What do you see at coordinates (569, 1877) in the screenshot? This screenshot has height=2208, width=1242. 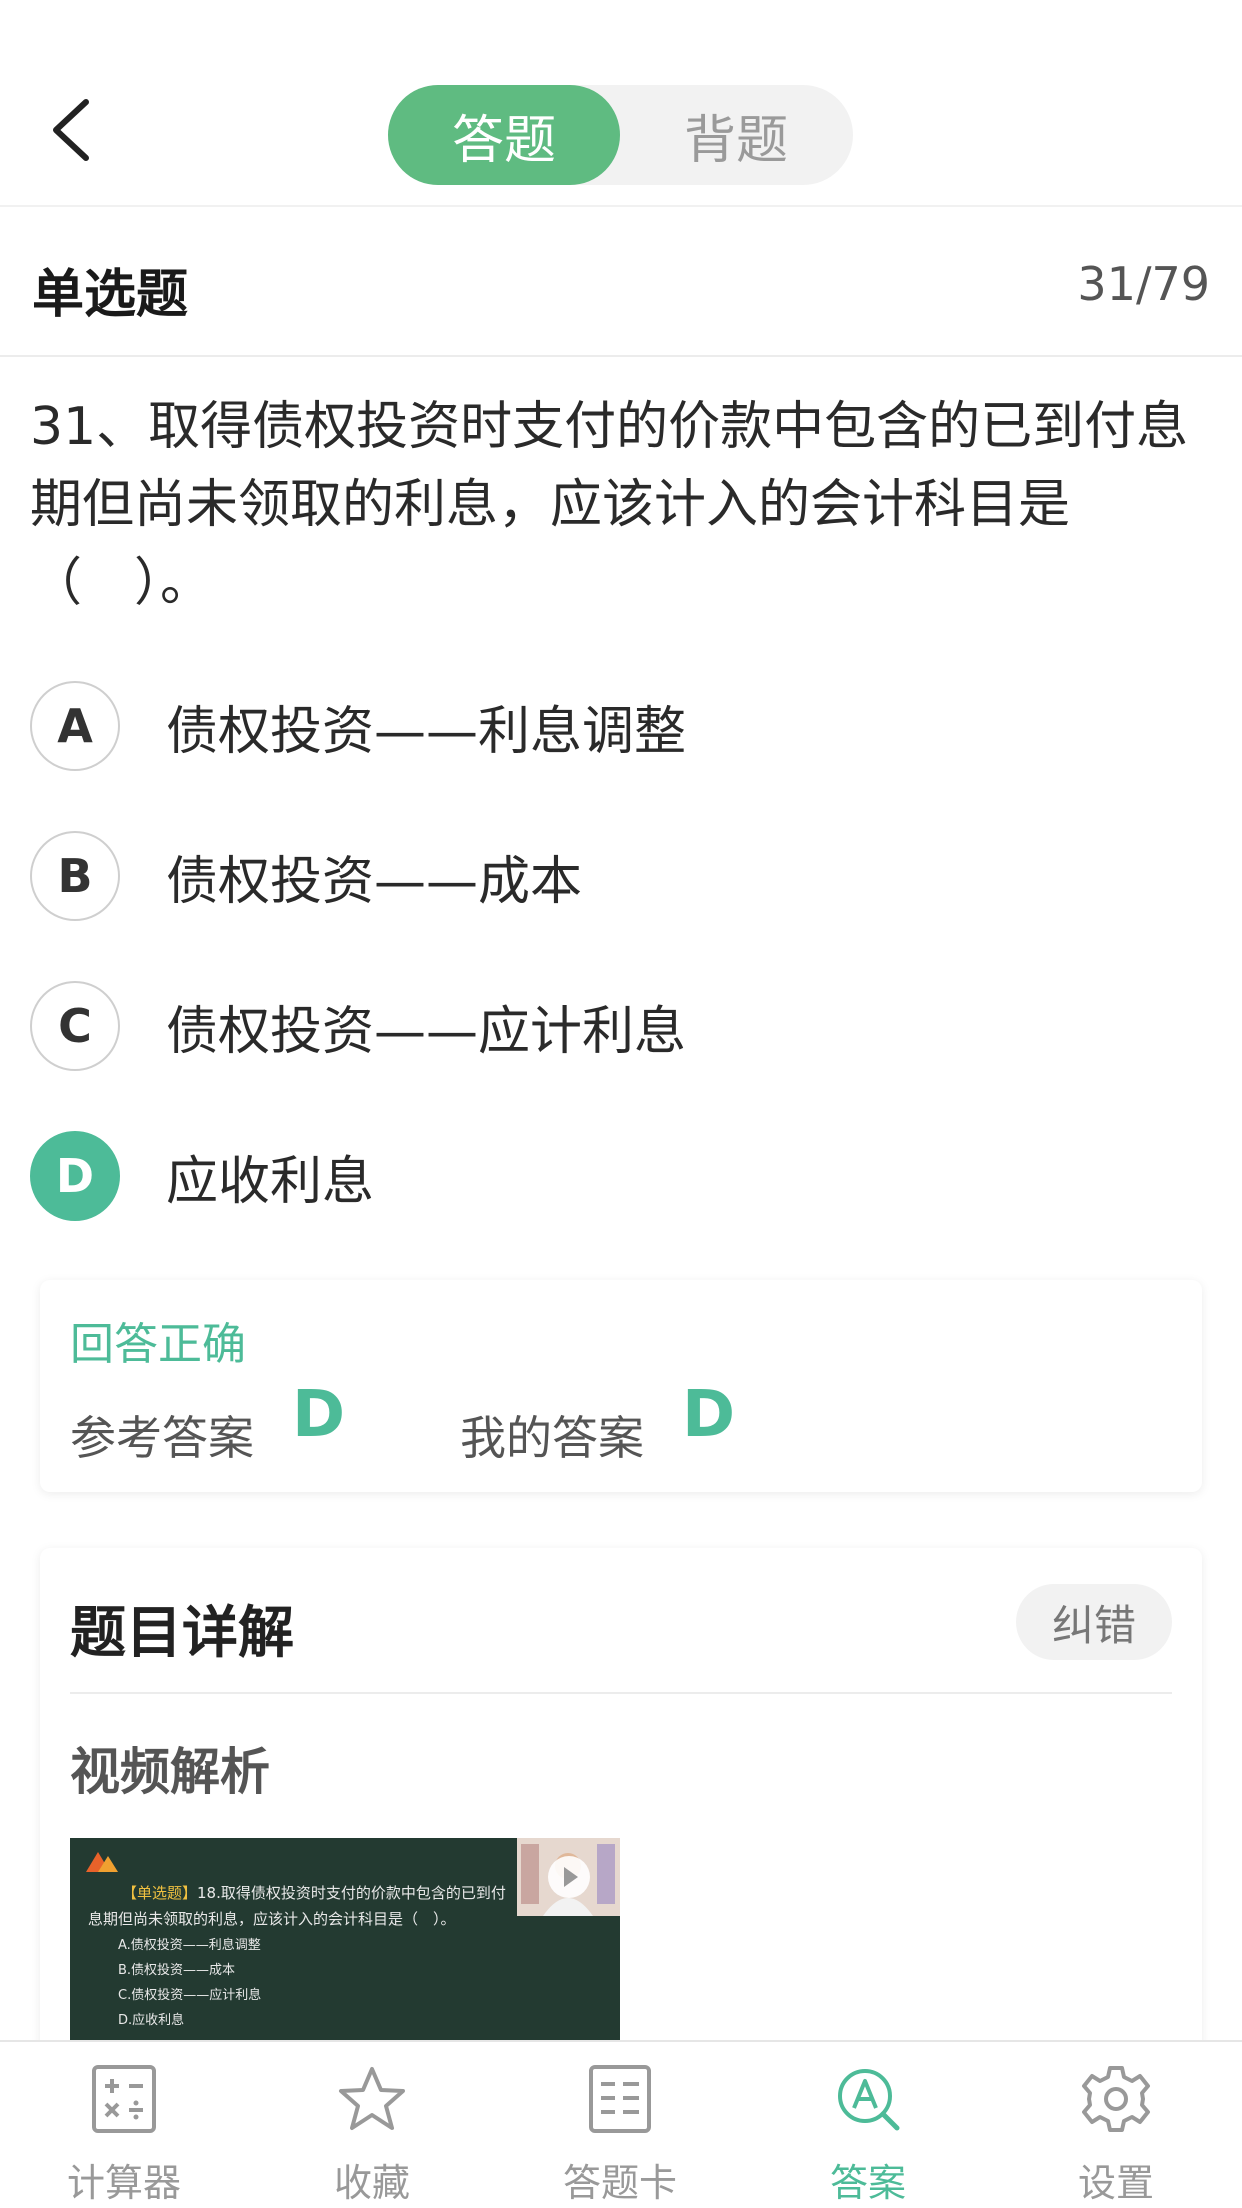 I see `play-icon` at bounding box center [569, 1877].